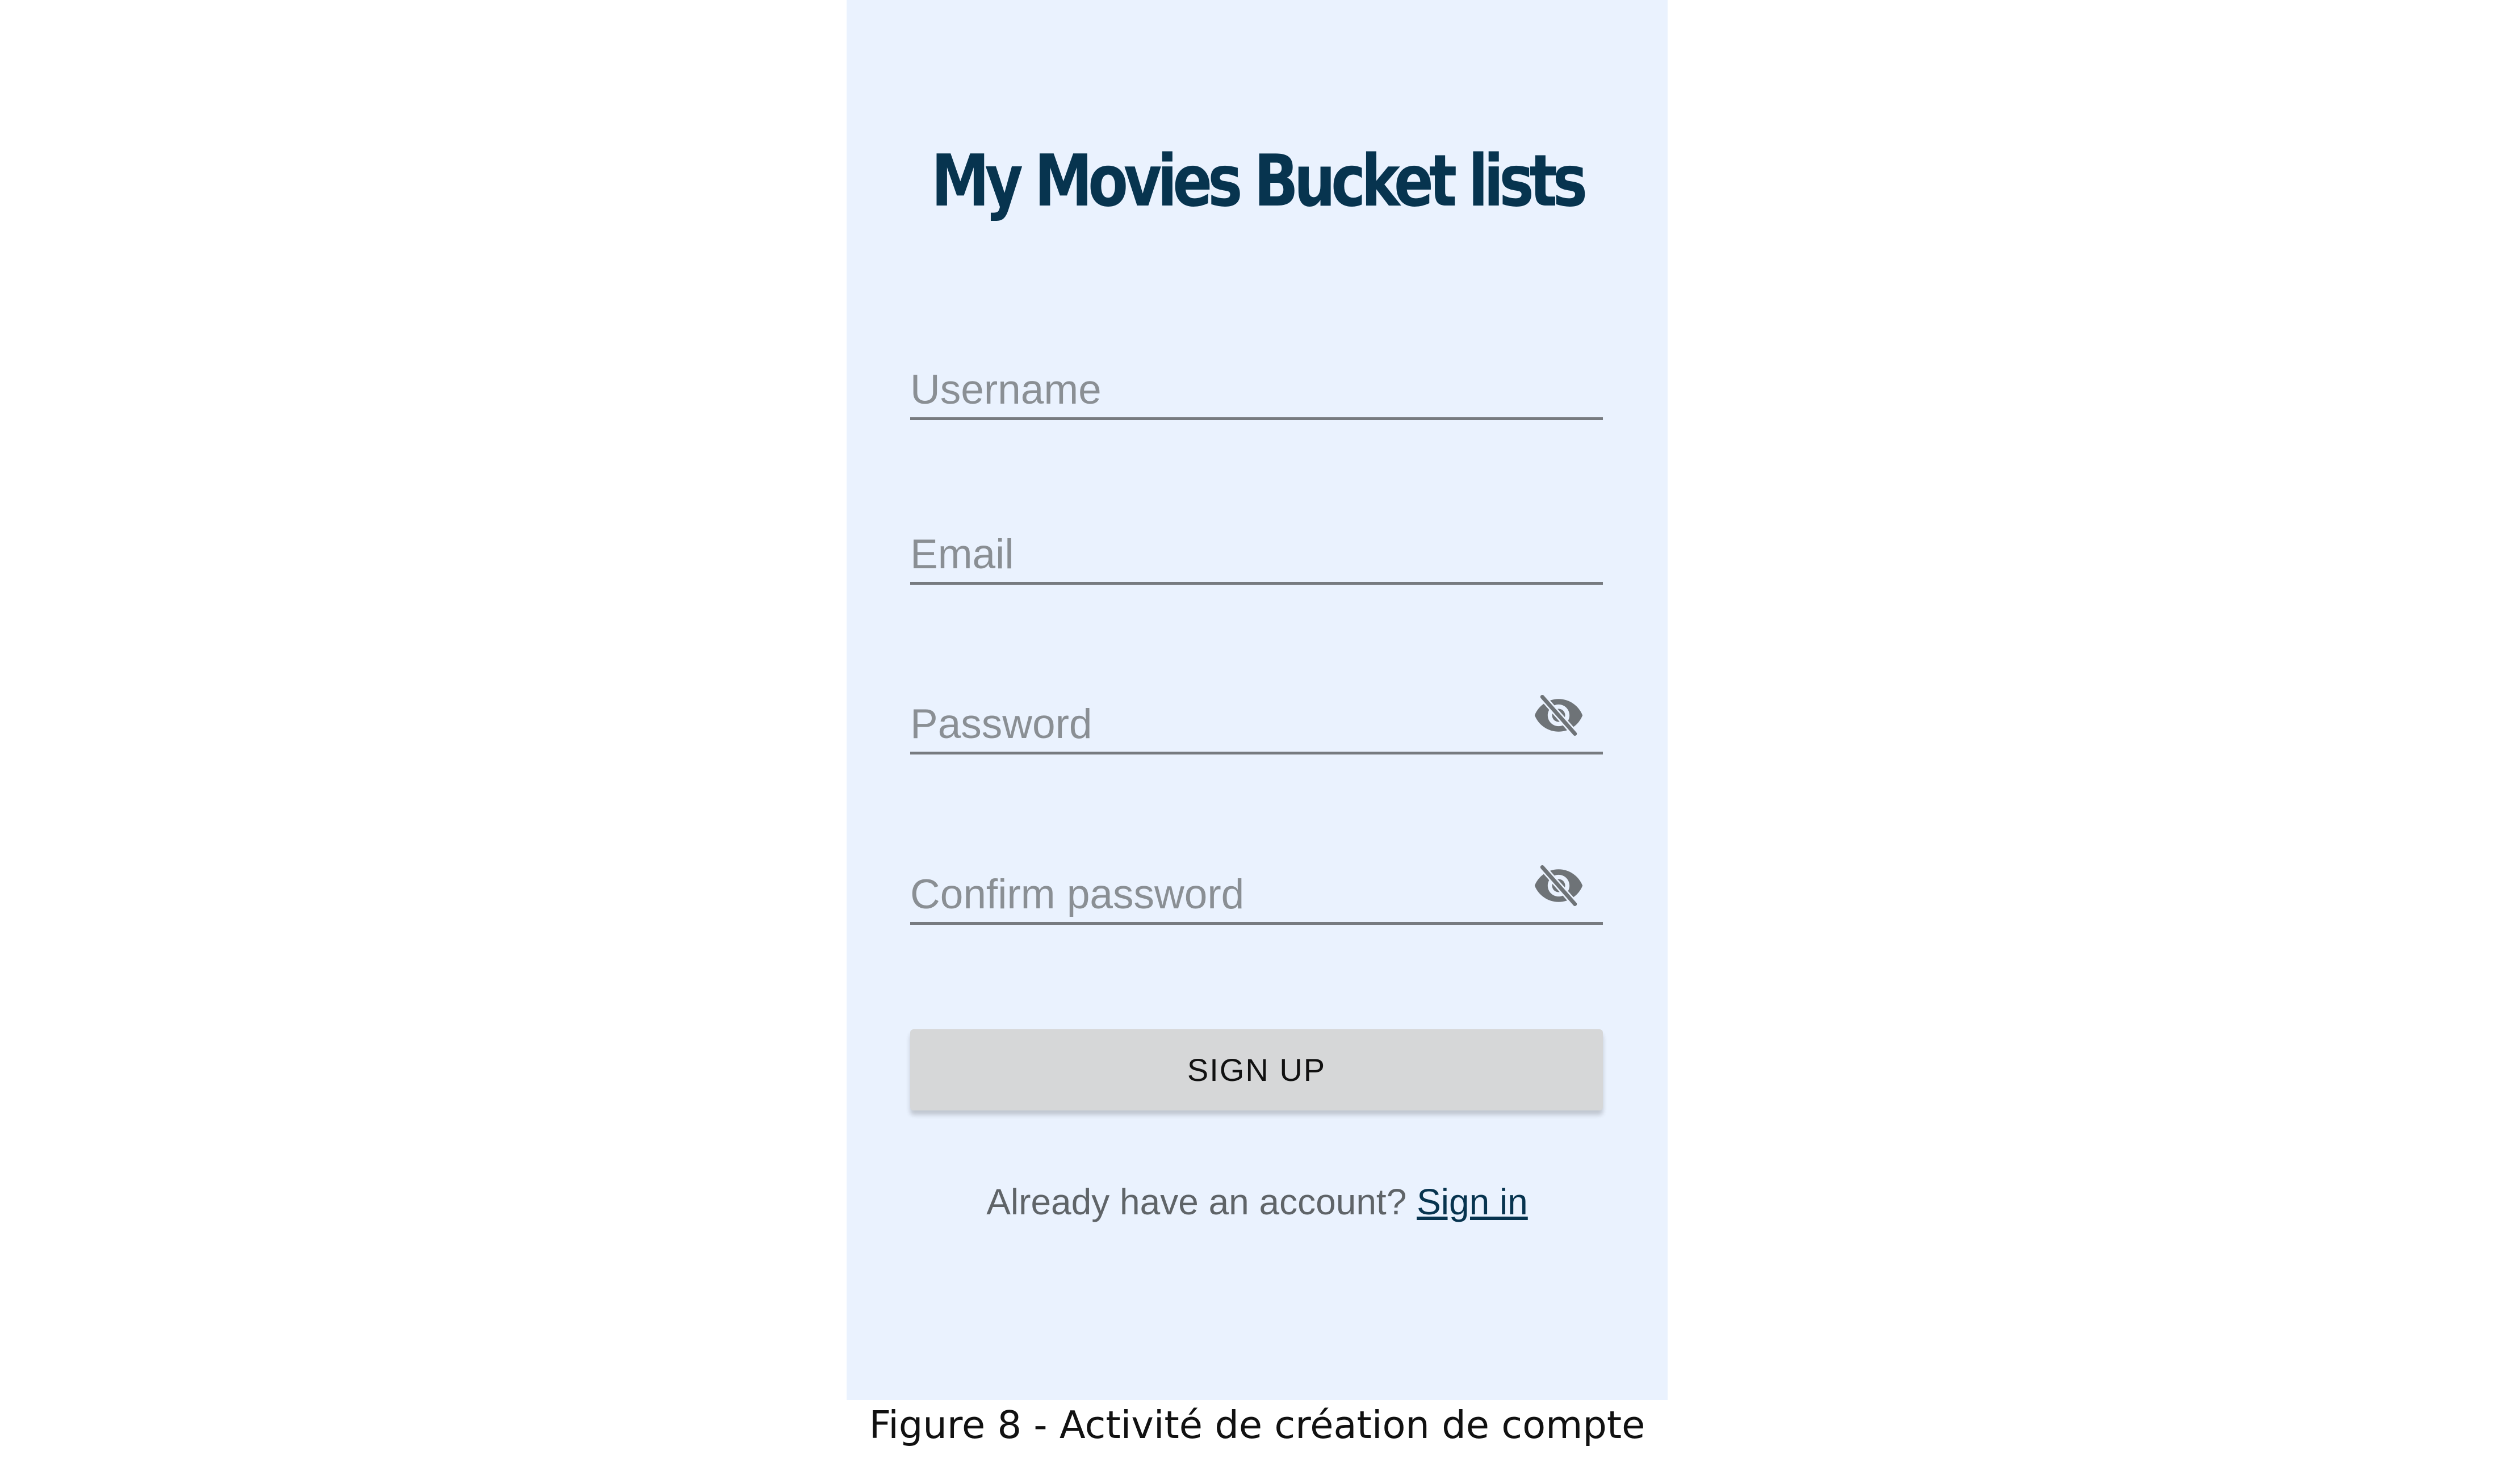  Describe the element at coordinates (1201, 1202) in the screenshot. I see `signin-prompt: Already have an account?` at that location.